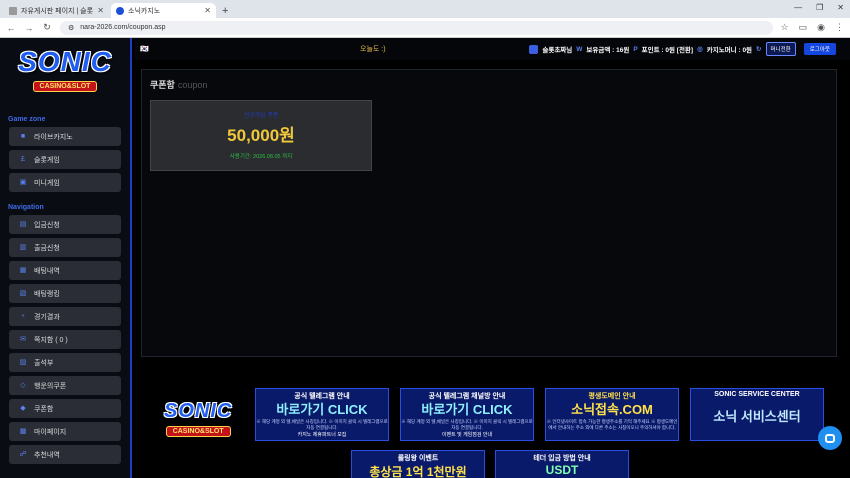  What do you see at coordinates (23, 247) in the screenshot?
I see `withdraw-icon: ▥` at bounding box center [23, 247].